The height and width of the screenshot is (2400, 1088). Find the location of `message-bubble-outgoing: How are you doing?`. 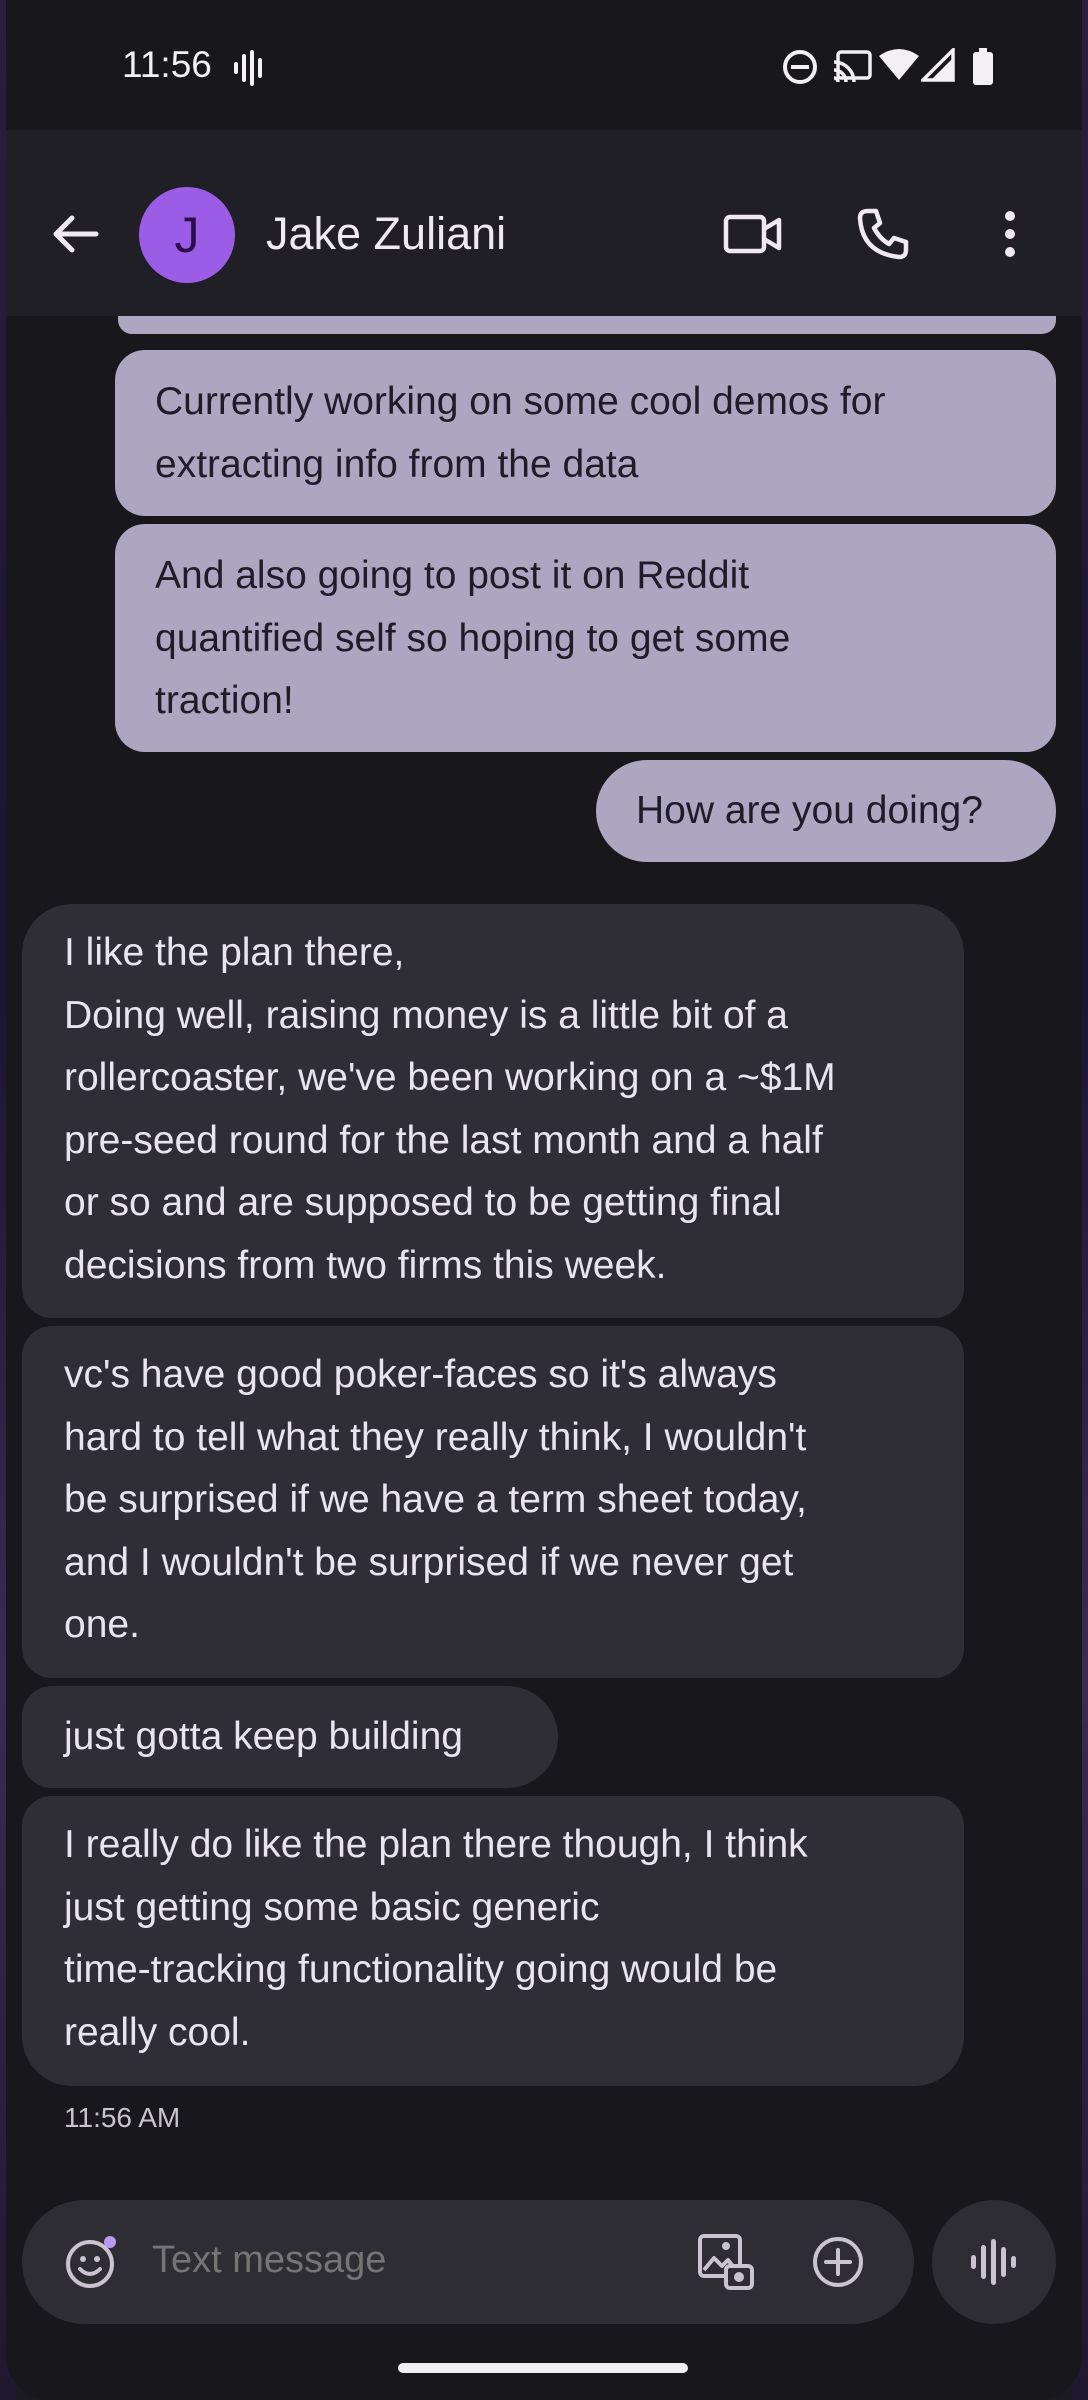

message-bubble-outgoing: How are you doing? is located at coordinates (826, 811).